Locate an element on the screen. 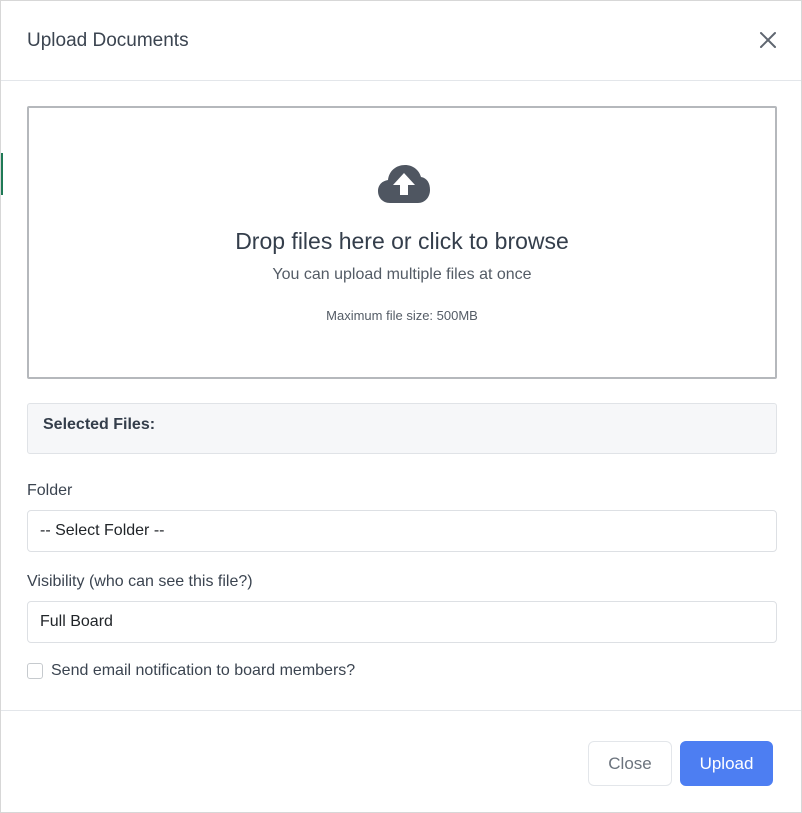 The image size is (802, 813). dropzone-title: Drop files here or click to browse is located at coordinates (402, 241).